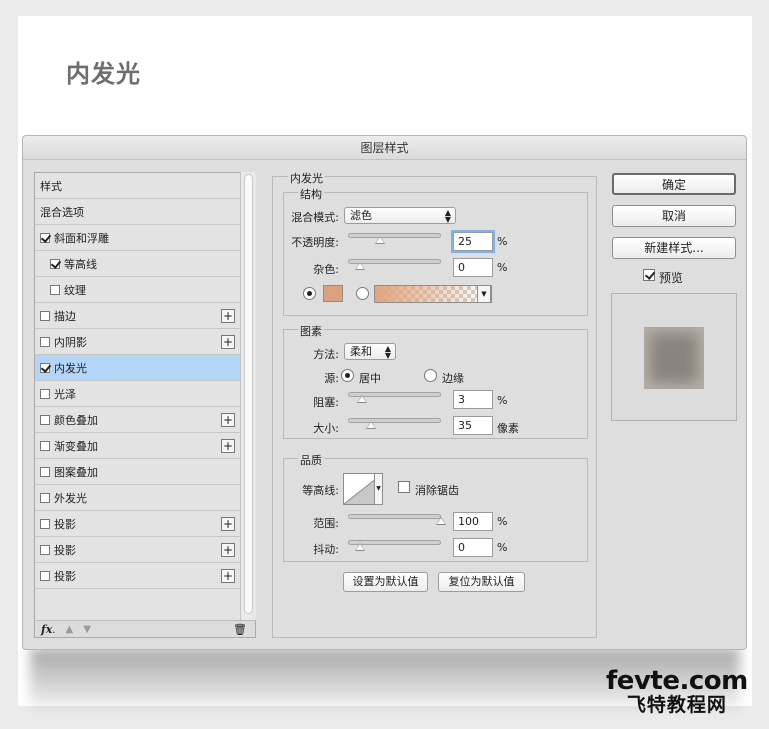 The image size is (769, 729). Describe the element at coordinates (473, 425) in the screenshot. I see `size-input: 35` at that location.